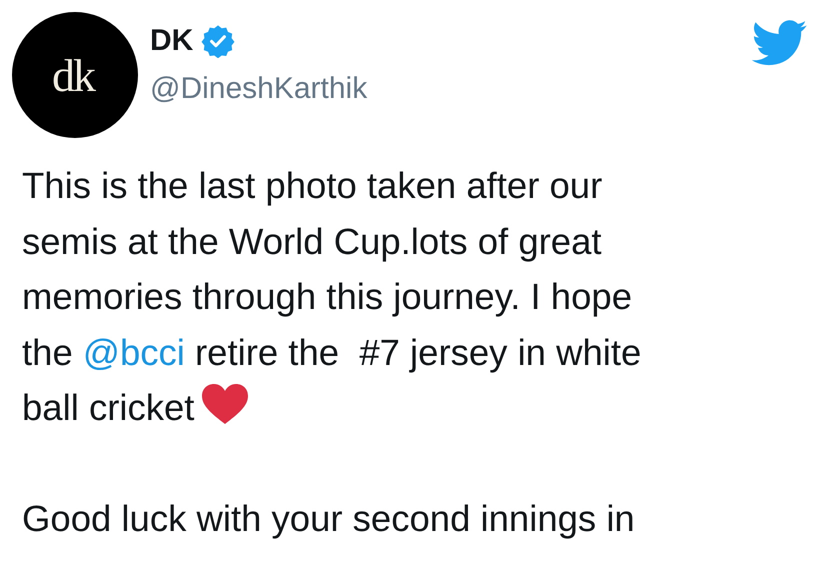  I want to click on tweet-text: Good luck with your second innings in, so click(329, 518).